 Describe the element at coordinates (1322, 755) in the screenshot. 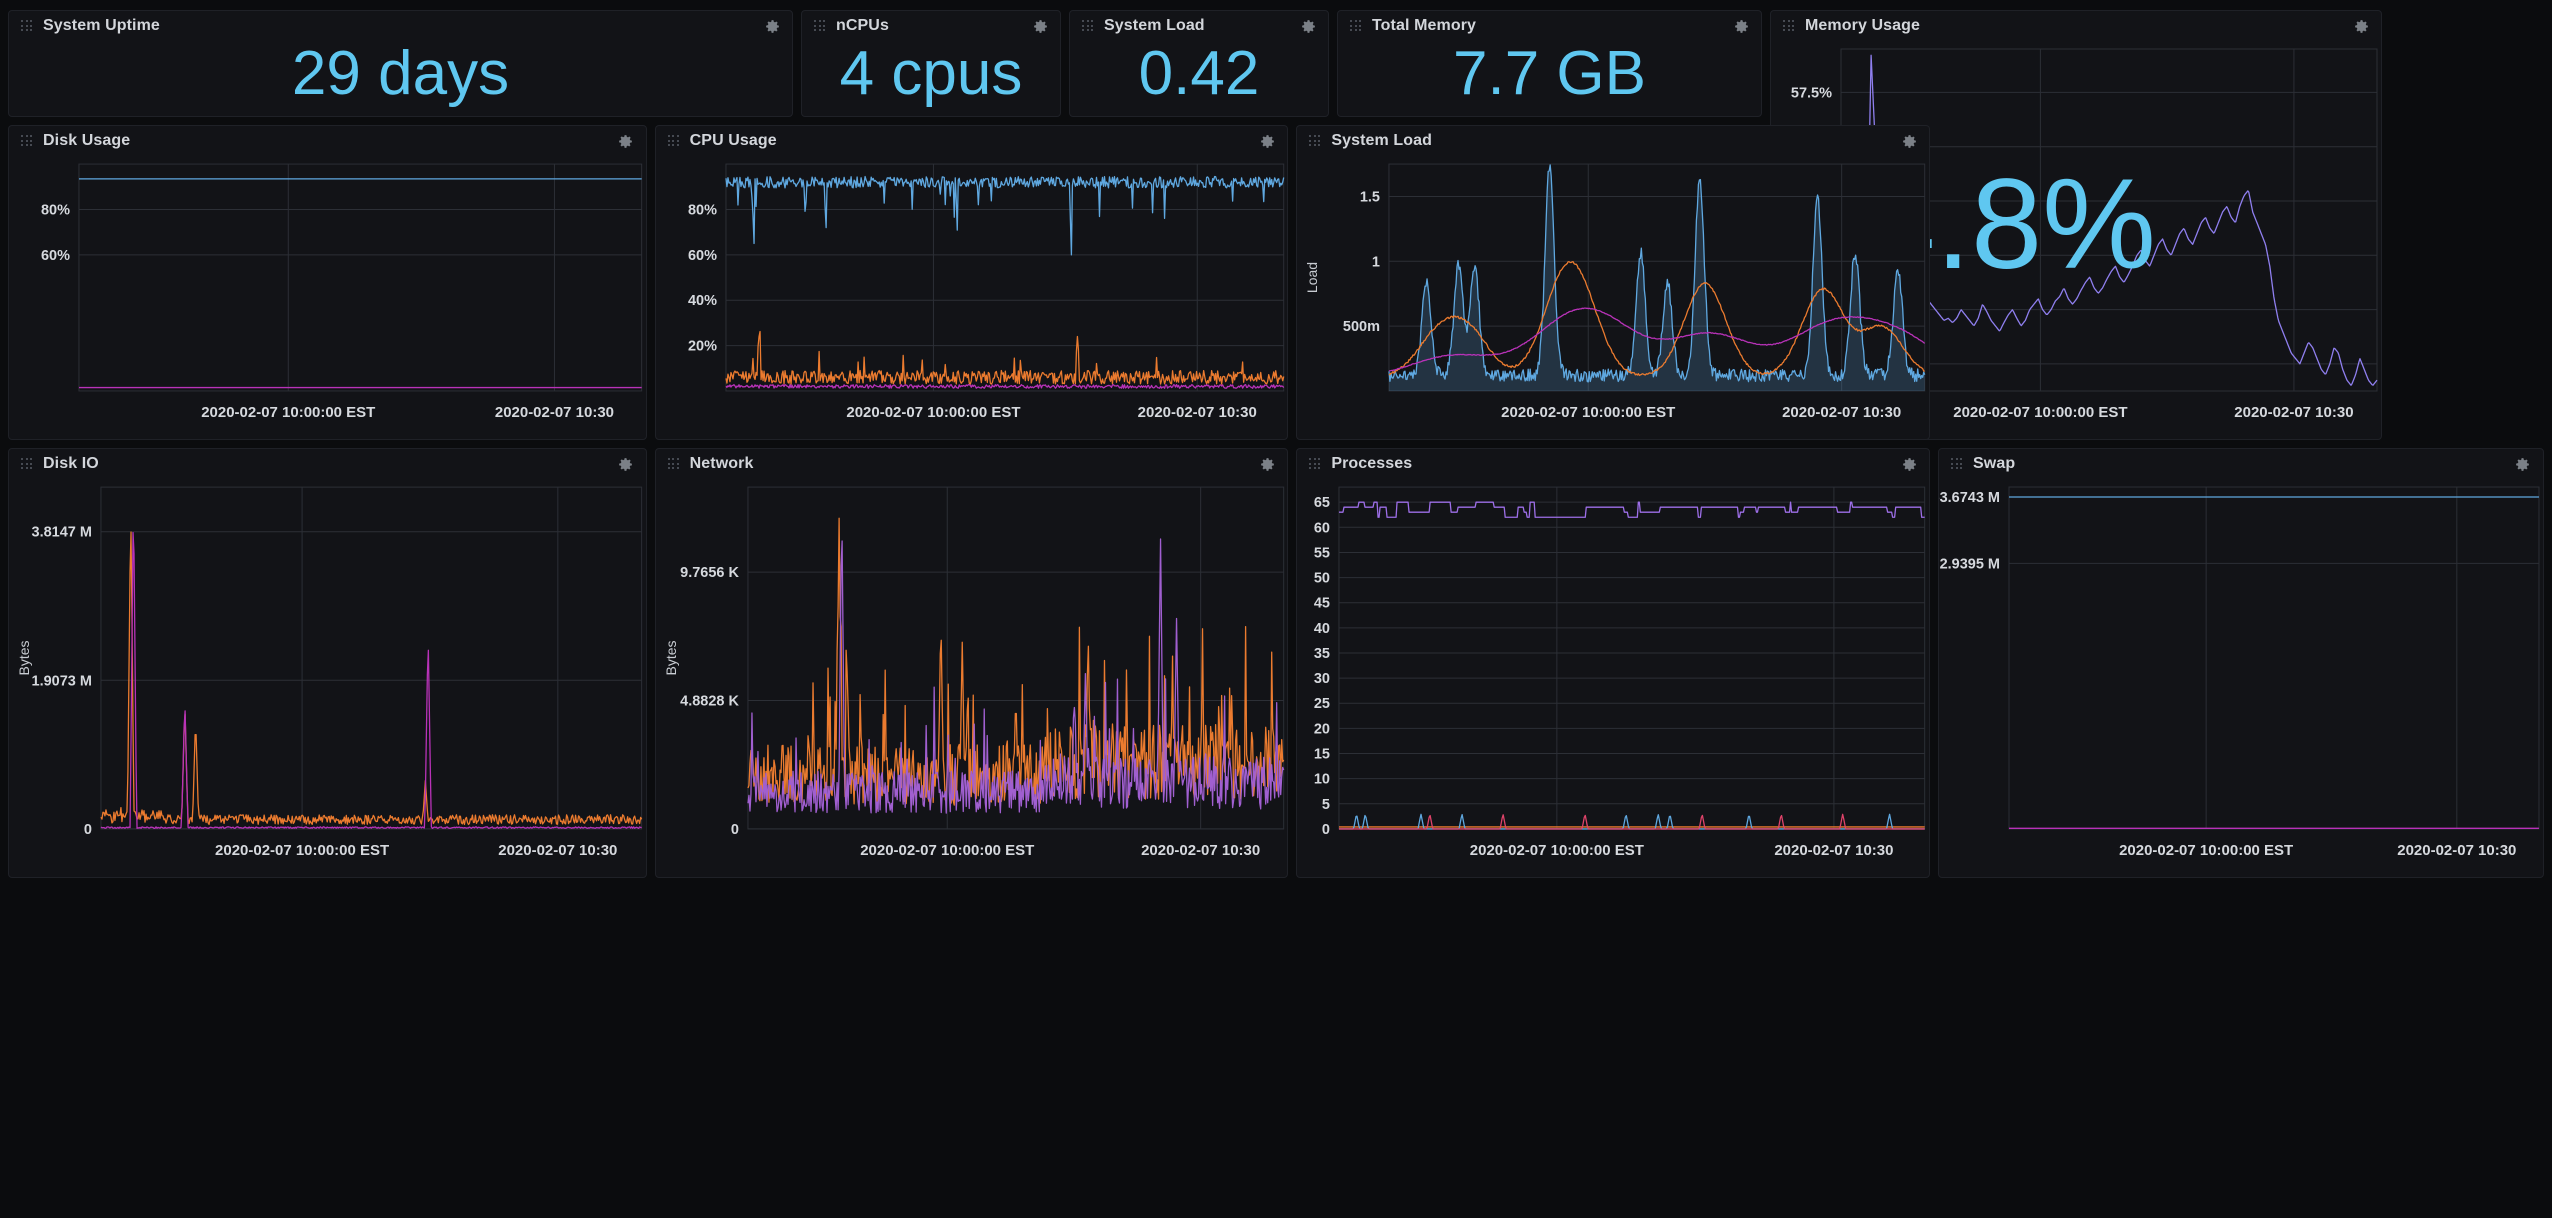

I see `svg-text: 15` at that location.